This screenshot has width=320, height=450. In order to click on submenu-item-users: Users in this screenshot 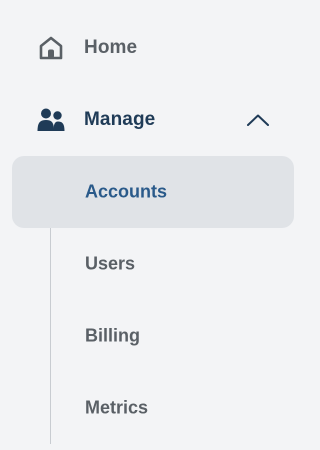, I will do `click(153, 264)`.